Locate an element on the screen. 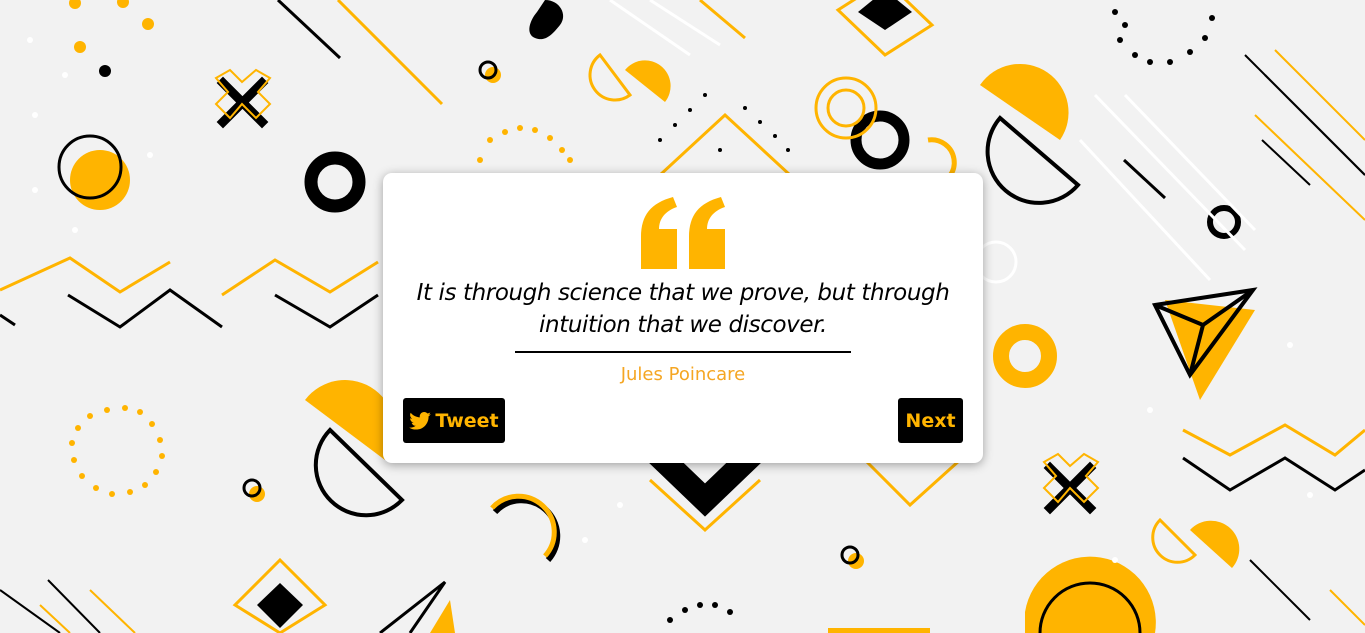 The height and width of the screenshot is (633, 1365). next-button: Next is located at coordinates (930, 420).